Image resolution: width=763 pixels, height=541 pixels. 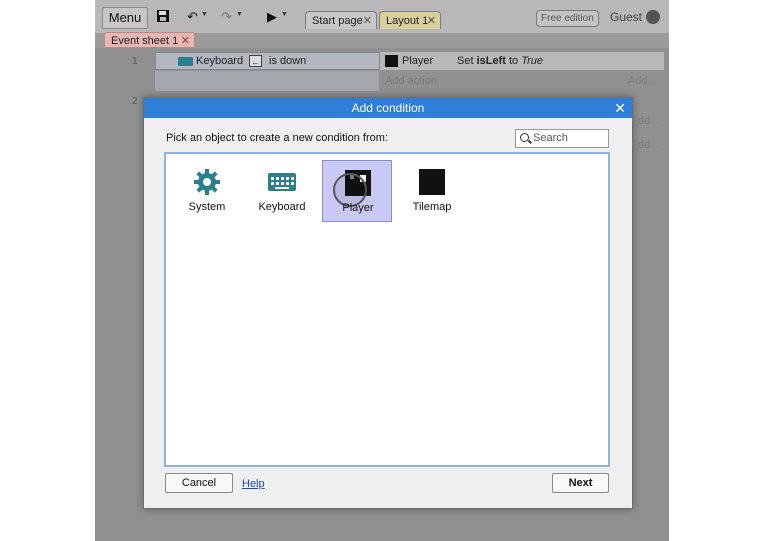 What do you see at coordinates (357, 191) in the screenshot?
I see `object-item-player: Player` at bounding box center [357, 191].